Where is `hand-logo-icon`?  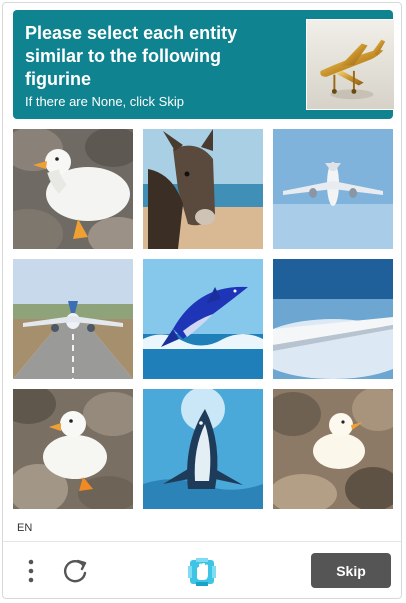 hand-logo-icon is located at coordinates (202, 572).